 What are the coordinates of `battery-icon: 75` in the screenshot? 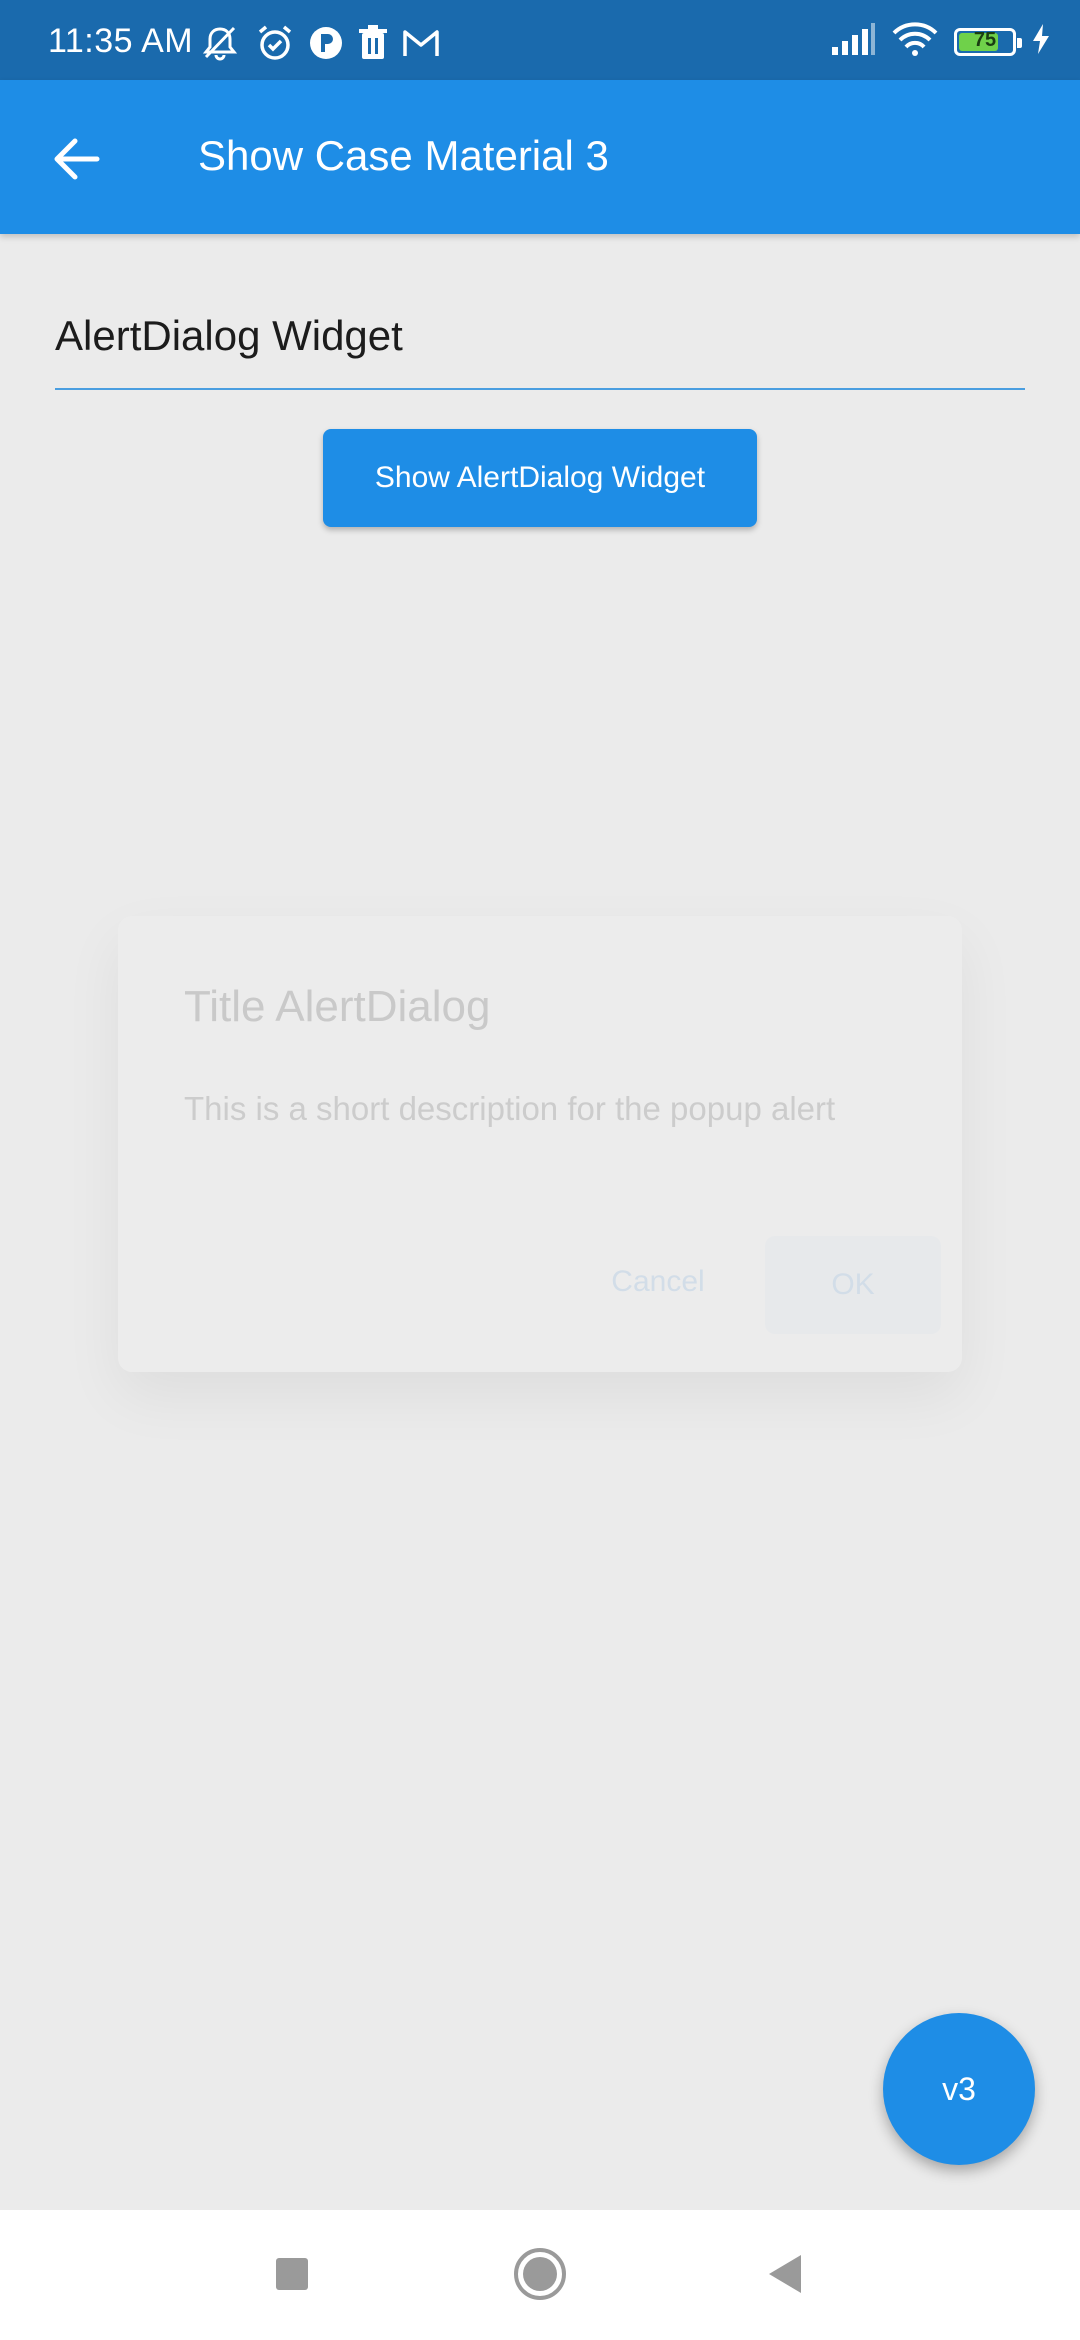 It's located at (988, 41).